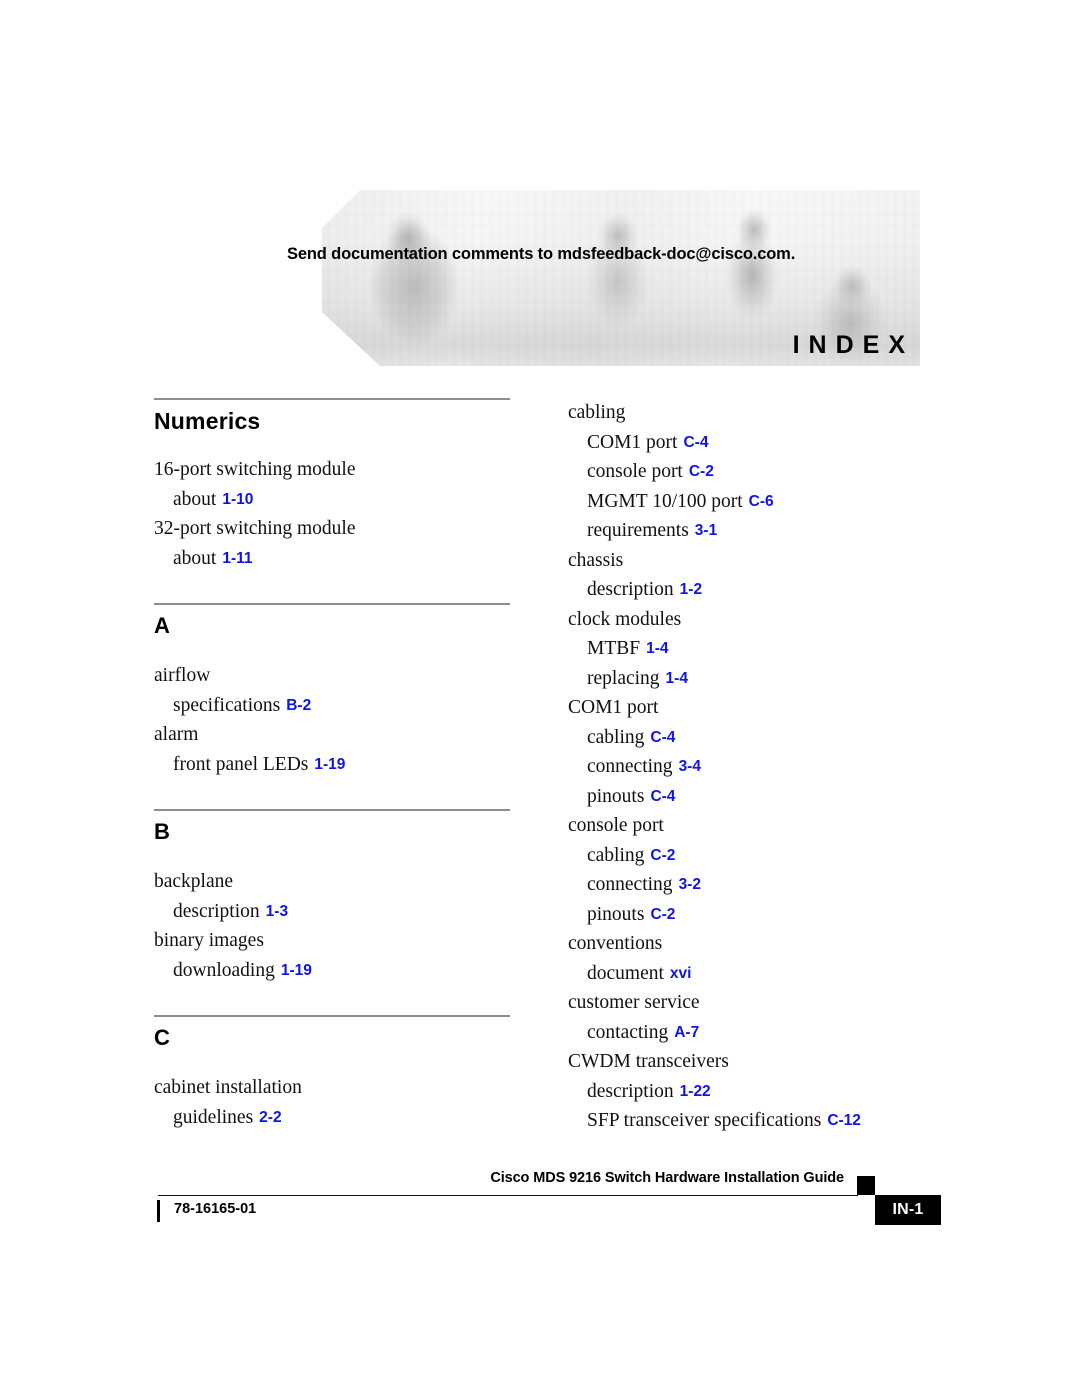  Describe the element at coordinates (277, 911) in the screenshot. I see `index-page-reference: 1-3` at that location.